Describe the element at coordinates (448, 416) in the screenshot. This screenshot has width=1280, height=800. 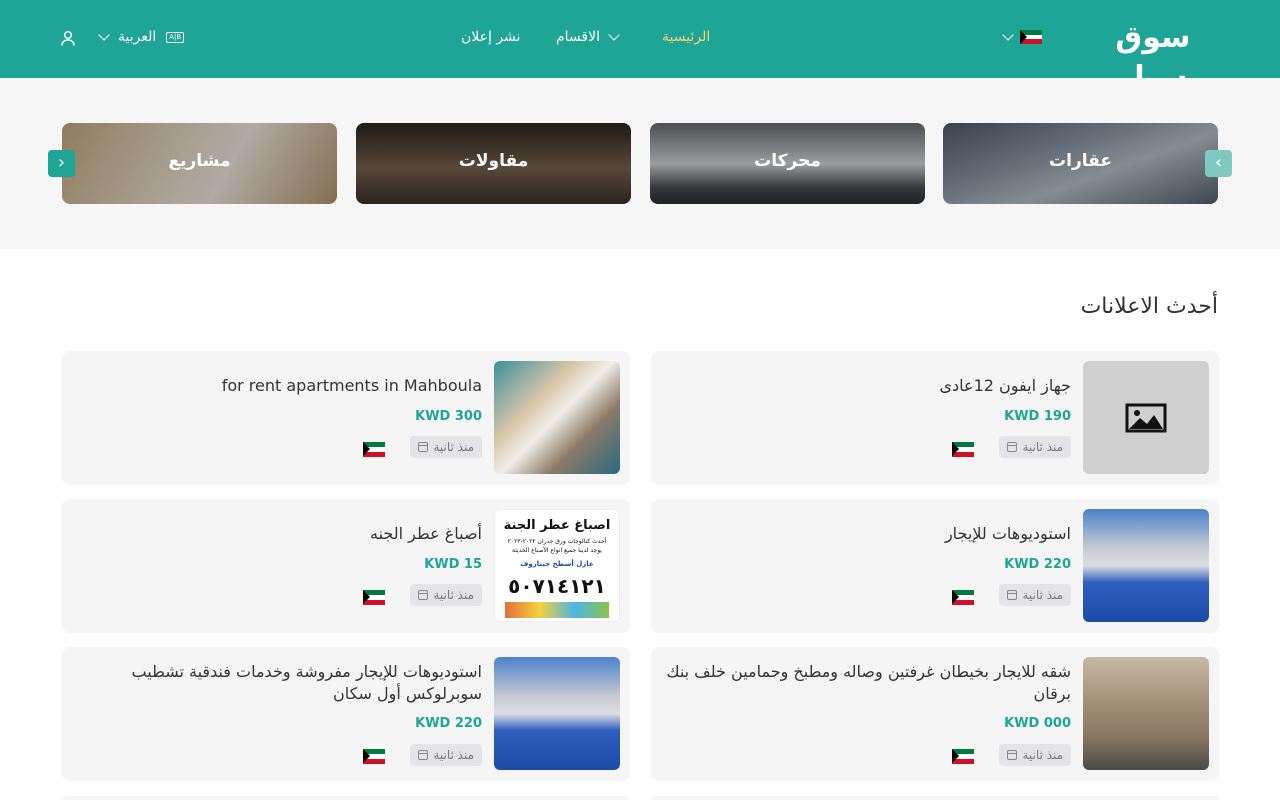
I see `listing-price: KWD 300` at that location.